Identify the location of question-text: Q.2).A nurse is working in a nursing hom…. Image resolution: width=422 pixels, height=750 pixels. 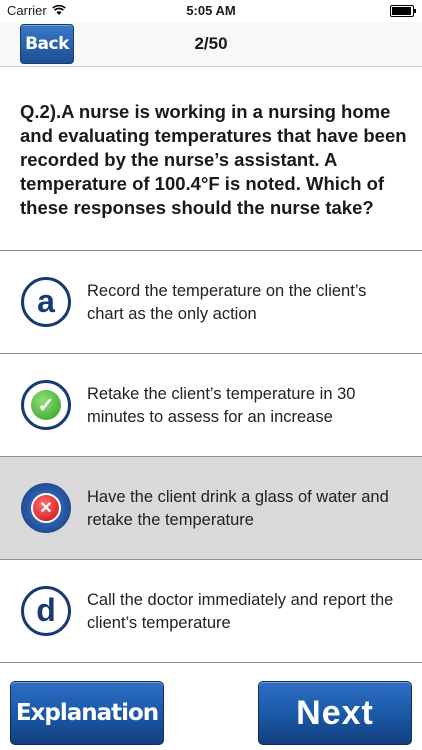
(213, 159).